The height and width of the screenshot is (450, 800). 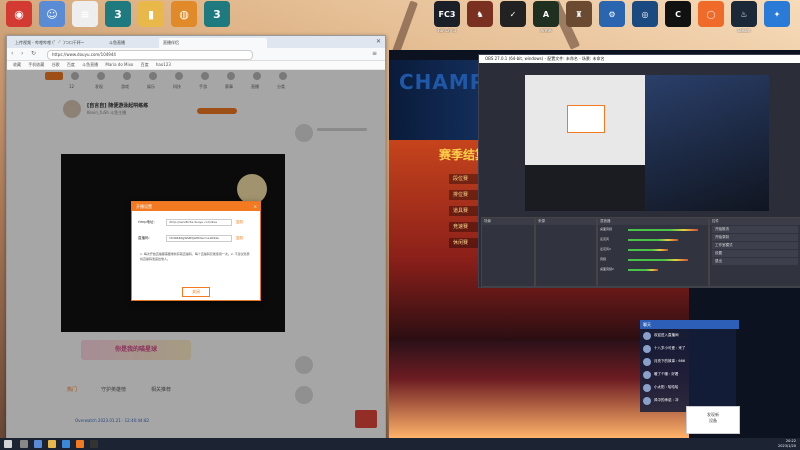 What do you see at coordinates (777, 19) in the screenshot?
I see `epic-like-icon: ✦` at bounding box center [777, 19].